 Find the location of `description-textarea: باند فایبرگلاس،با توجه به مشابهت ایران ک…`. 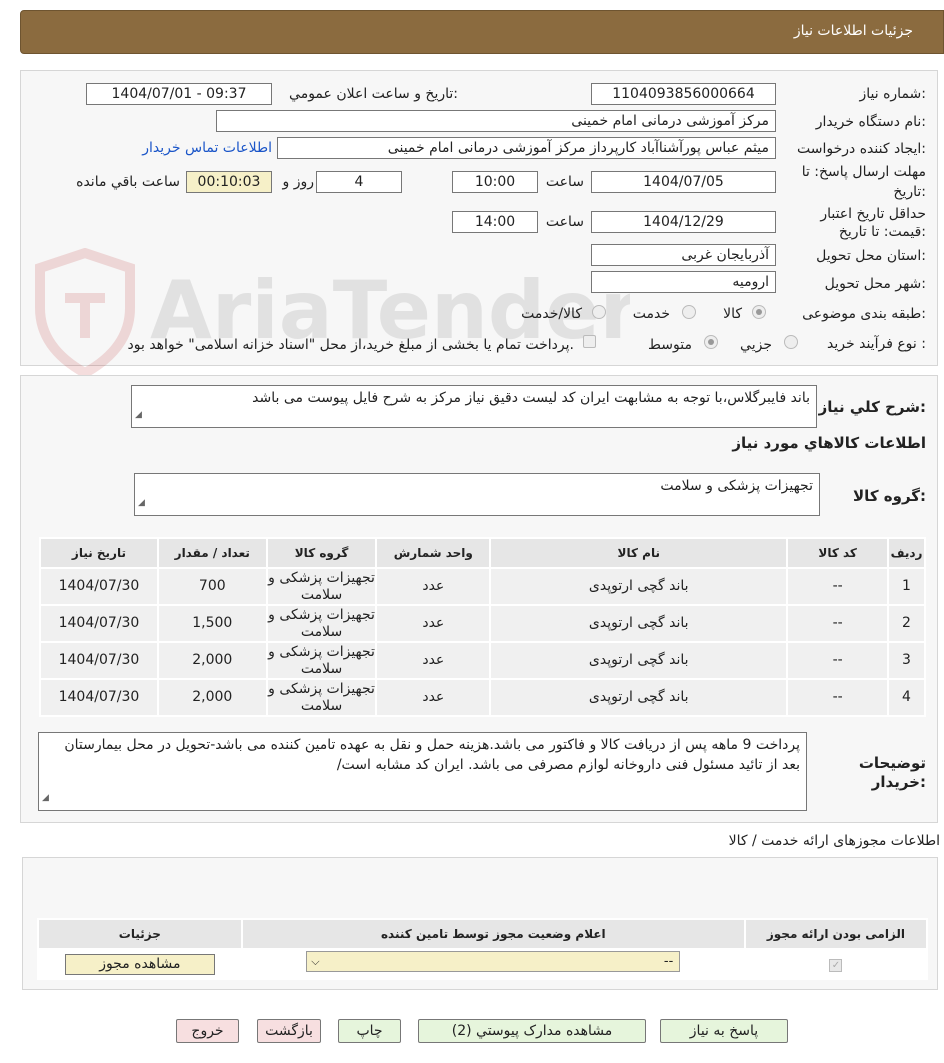

description-textarea: باند فایبرگلاس،با توجه به مشابهت ایران ک… is located at coordinates (474, 406).